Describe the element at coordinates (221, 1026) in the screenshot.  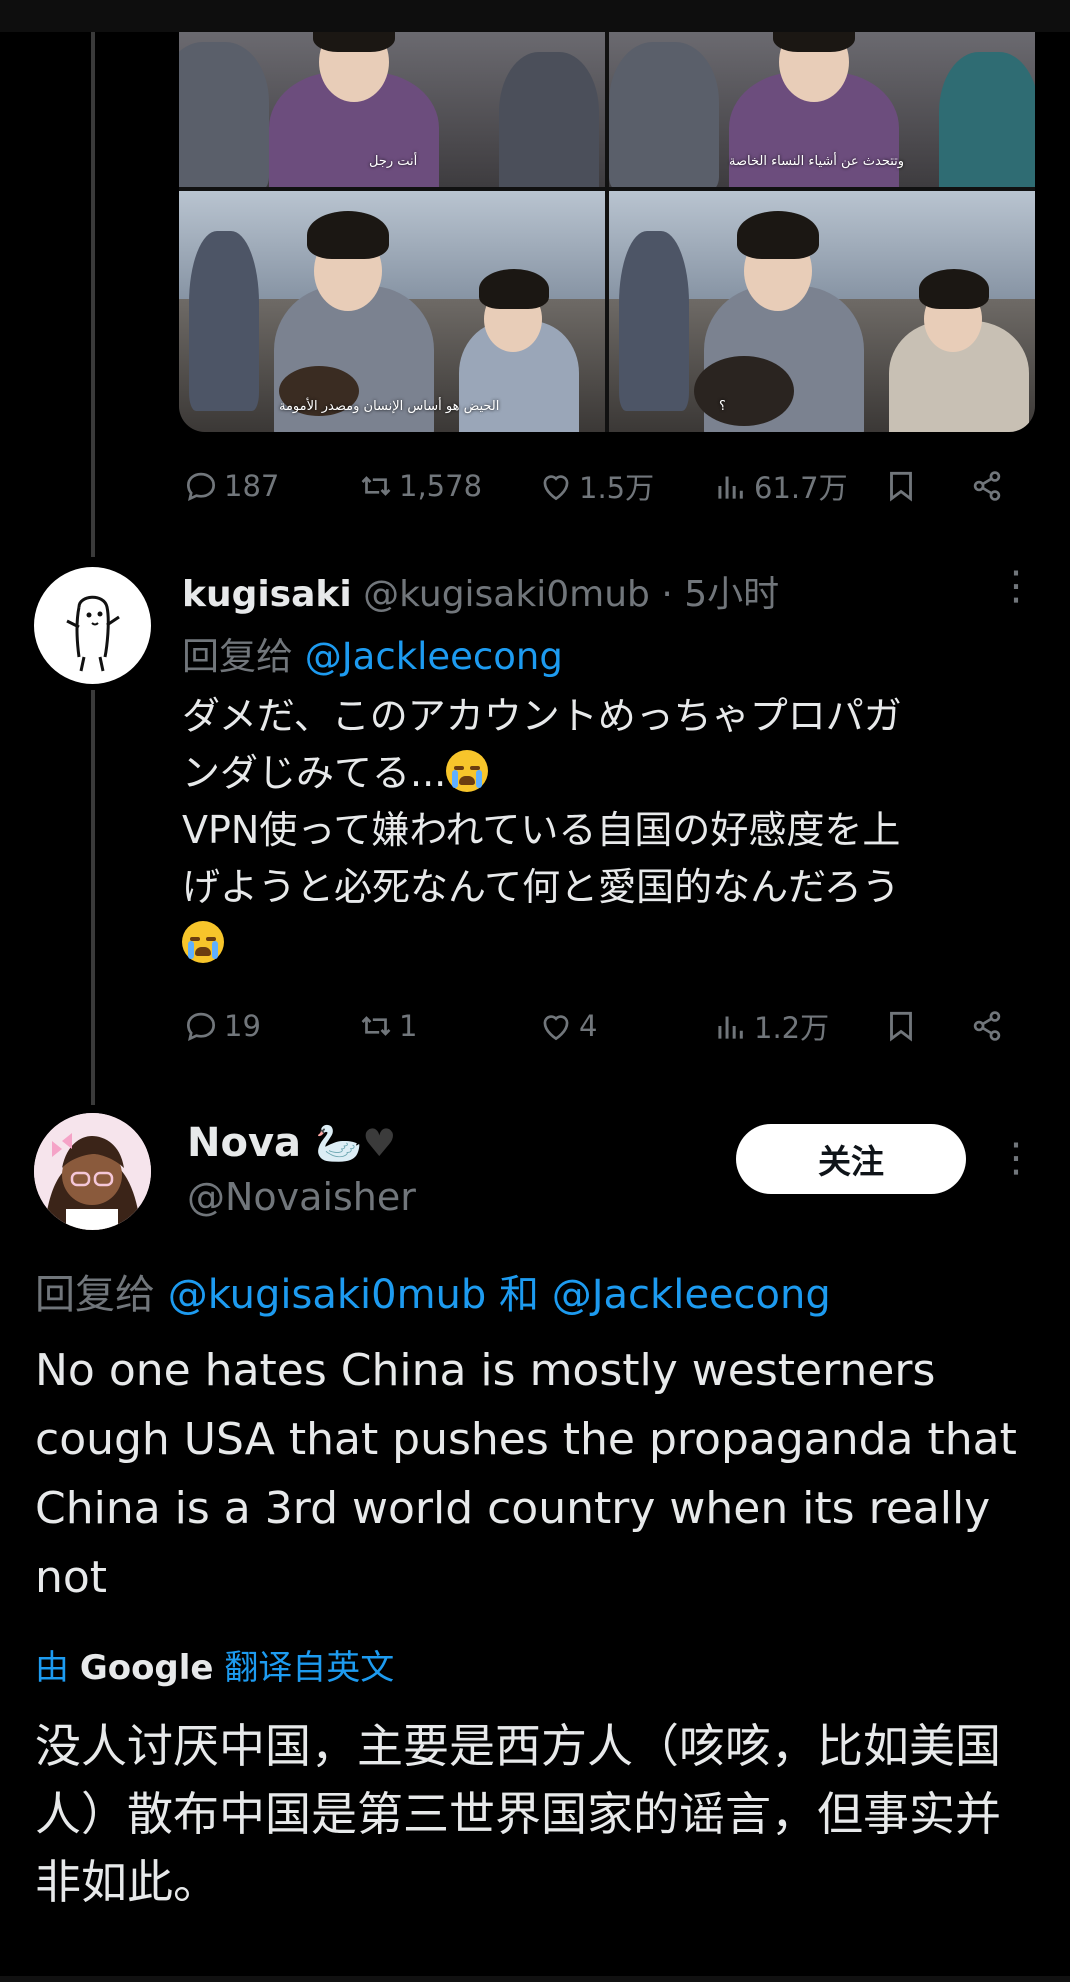
I see `reply-button: 19` at that location.